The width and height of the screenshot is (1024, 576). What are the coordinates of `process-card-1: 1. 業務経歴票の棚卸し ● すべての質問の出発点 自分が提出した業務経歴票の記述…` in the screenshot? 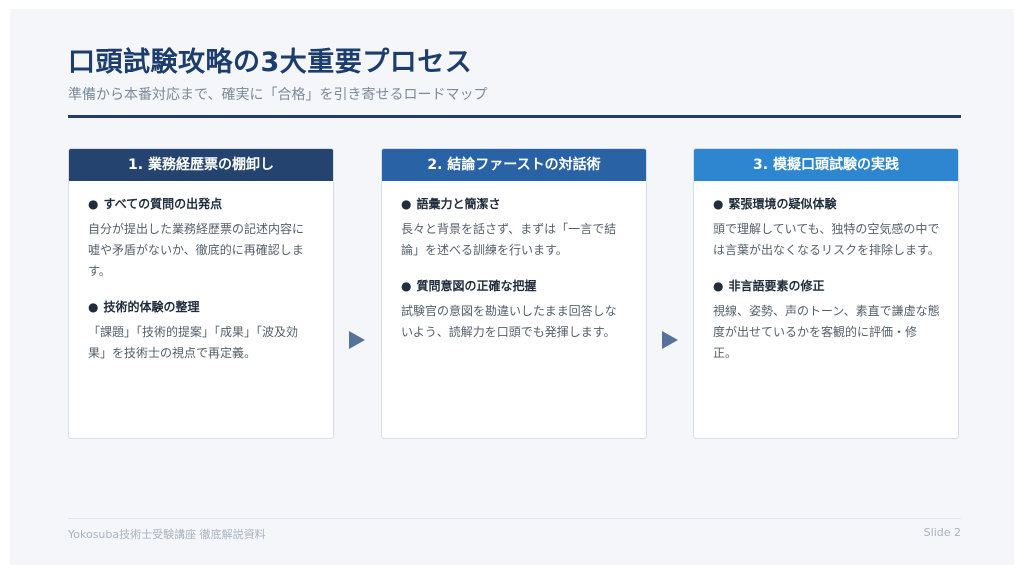 It's located at (201, 293).